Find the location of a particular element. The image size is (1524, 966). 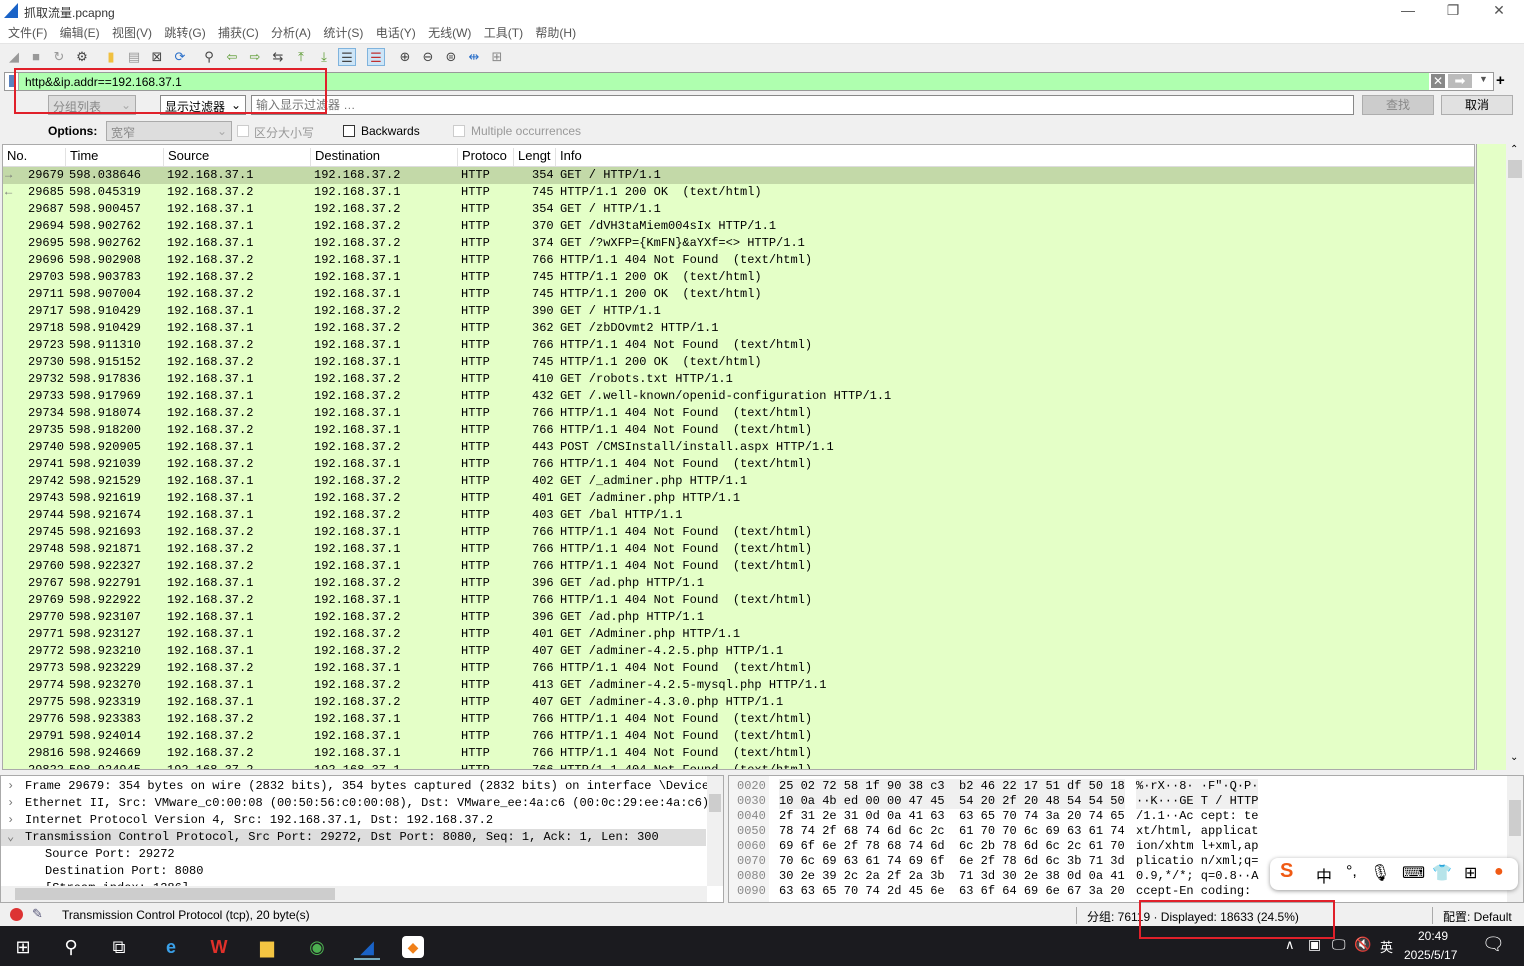

menu-view: 视图(V) is located at coordinates (132, 33).